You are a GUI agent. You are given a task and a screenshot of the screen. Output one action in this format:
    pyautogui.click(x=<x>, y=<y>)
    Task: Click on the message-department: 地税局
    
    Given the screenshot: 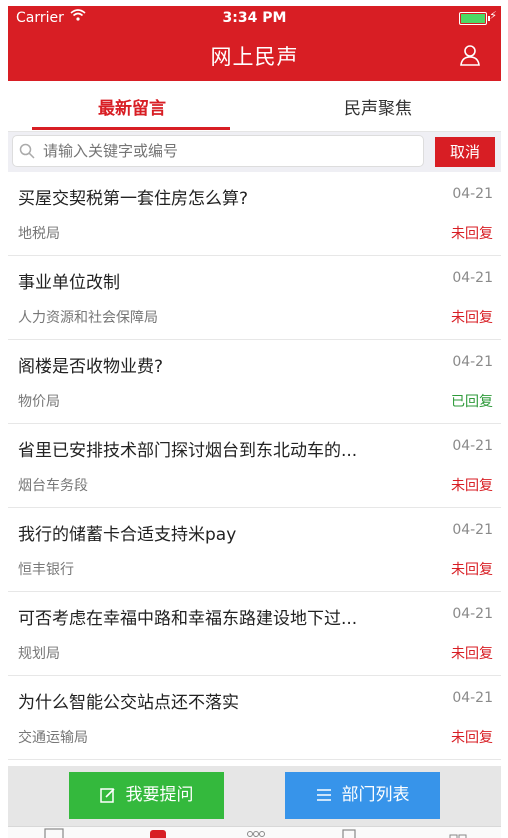 What is the action you would take?
    pyautogui.click(x=39, y=234)
    